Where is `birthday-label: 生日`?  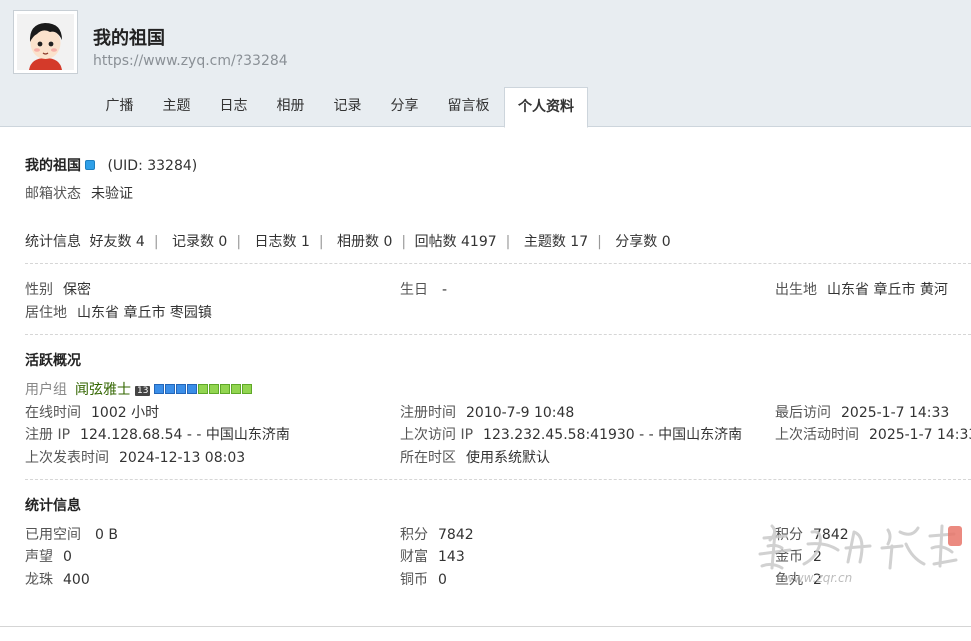
birthday-label: 生日 is located at coordinates (414, 290).